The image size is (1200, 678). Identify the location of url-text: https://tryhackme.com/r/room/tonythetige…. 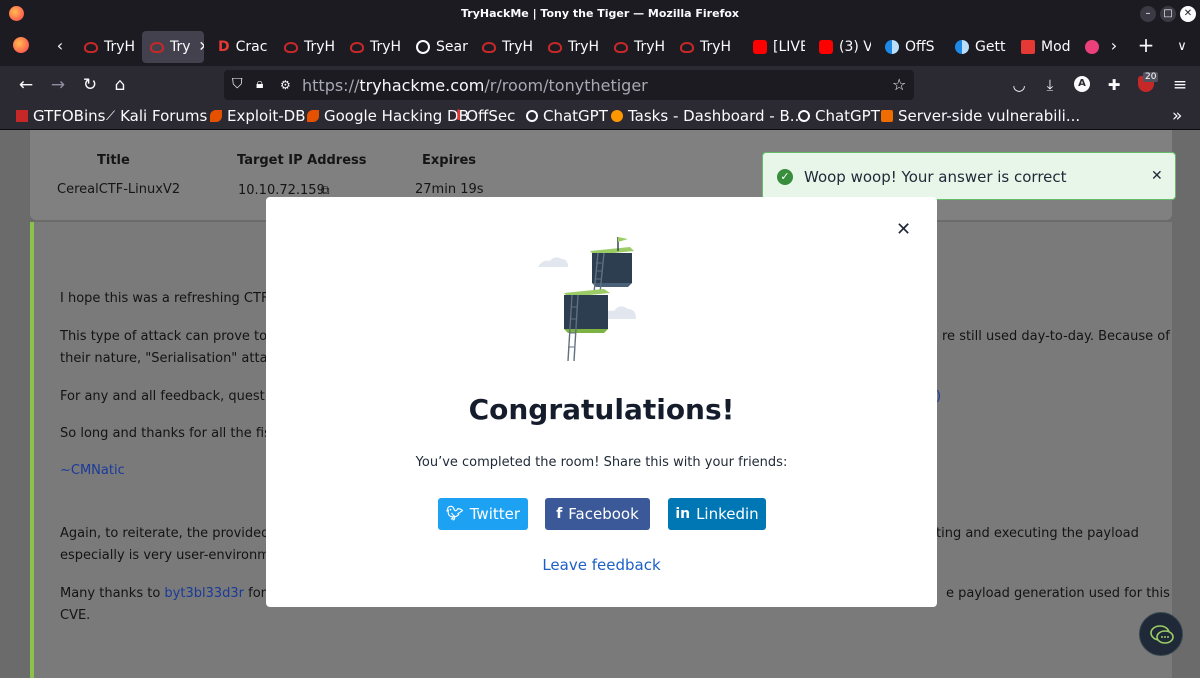
(475, 85).